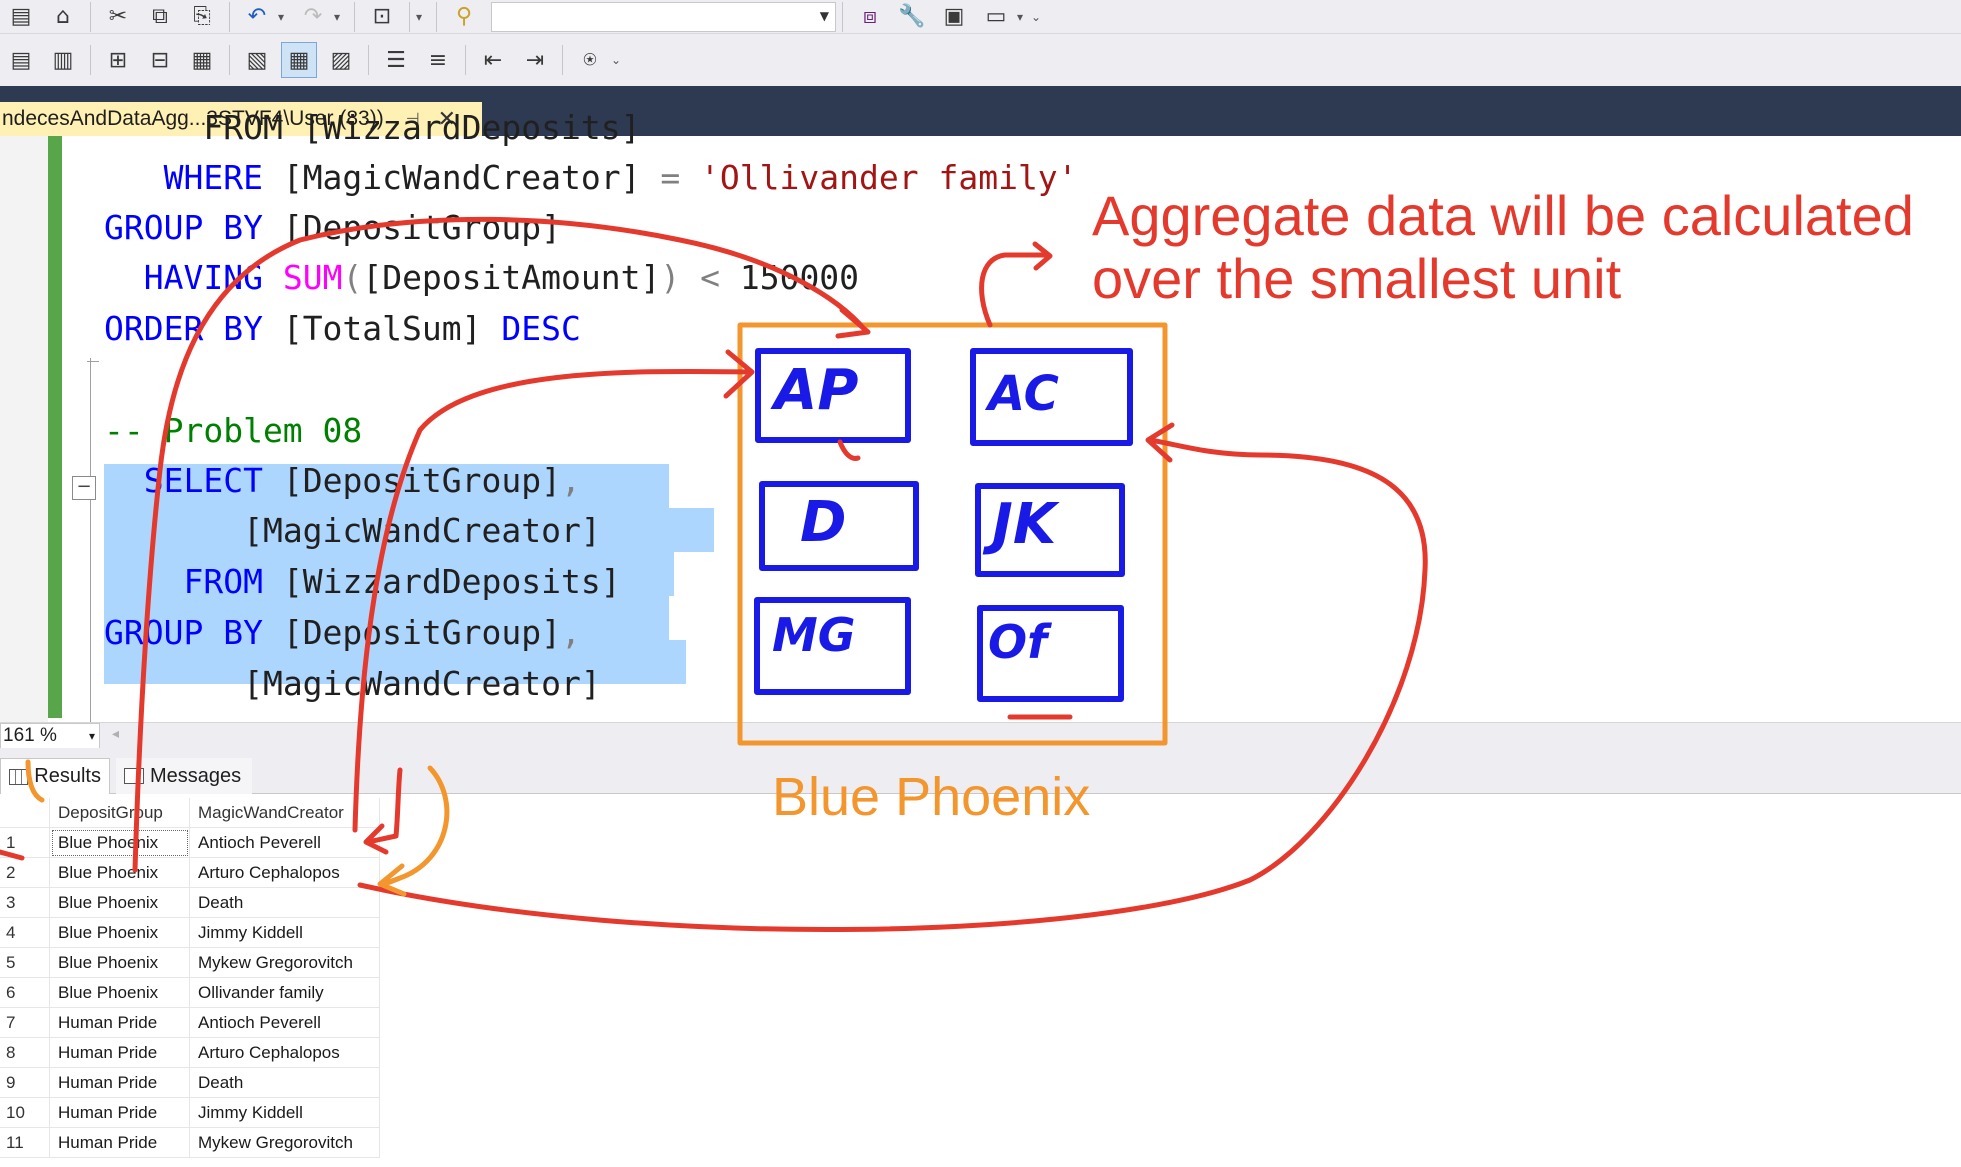  What do you see at coordinates (870, 17) in the screenshot?
I see `vs-icon: ⧈` at bounding box center [870, 17].